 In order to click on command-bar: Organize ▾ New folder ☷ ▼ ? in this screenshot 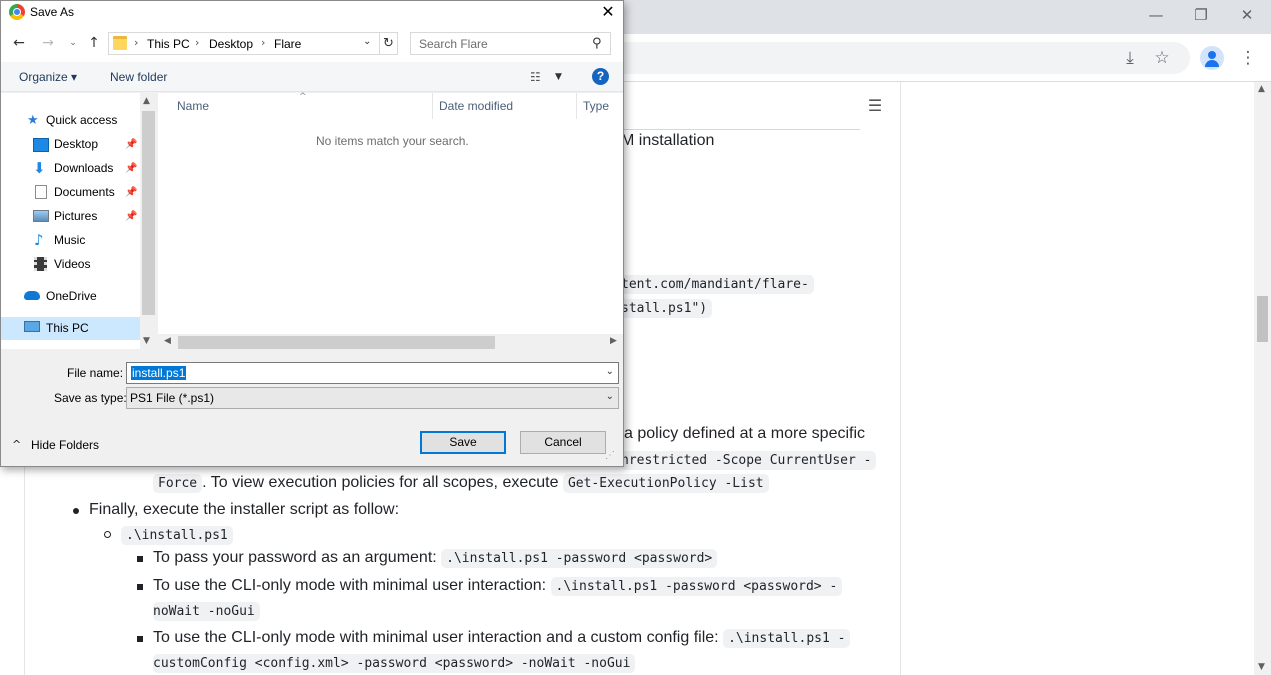, I will do `click(312, 77)`.